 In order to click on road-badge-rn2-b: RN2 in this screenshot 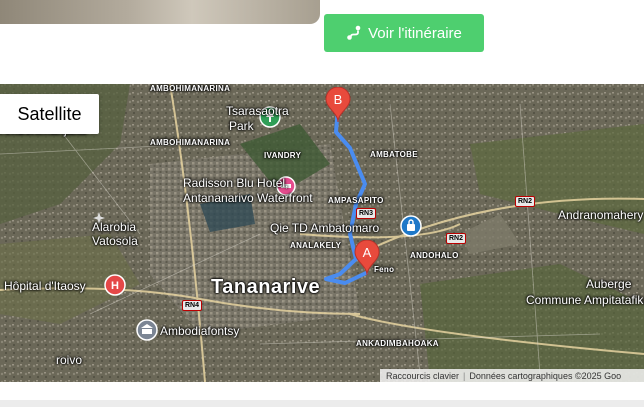, I will do `click(525, 201)`.